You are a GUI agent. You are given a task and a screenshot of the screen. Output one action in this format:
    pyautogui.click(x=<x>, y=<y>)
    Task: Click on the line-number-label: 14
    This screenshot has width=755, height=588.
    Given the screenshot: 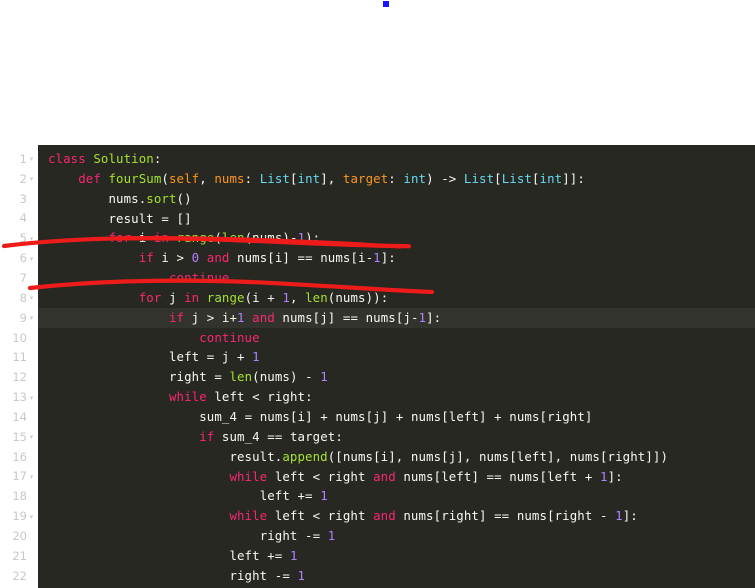 What is the action you would take?
    pyautogui.click(x=19, y=416)
    